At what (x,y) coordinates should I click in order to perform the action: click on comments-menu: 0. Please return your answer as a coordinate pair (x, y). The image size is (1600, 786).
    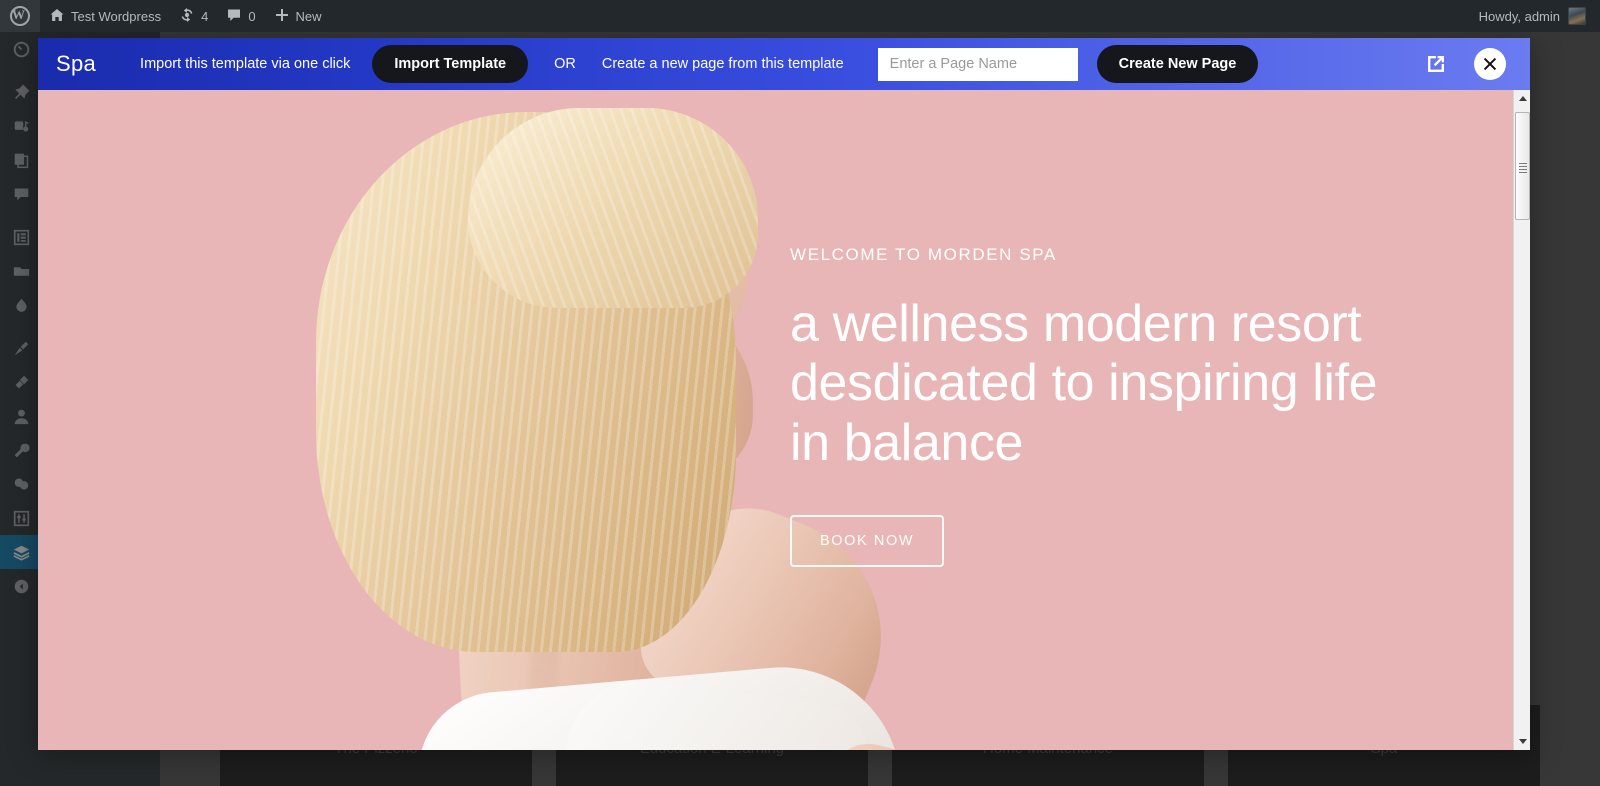
    Looking at the image, I should click on (240, 16).